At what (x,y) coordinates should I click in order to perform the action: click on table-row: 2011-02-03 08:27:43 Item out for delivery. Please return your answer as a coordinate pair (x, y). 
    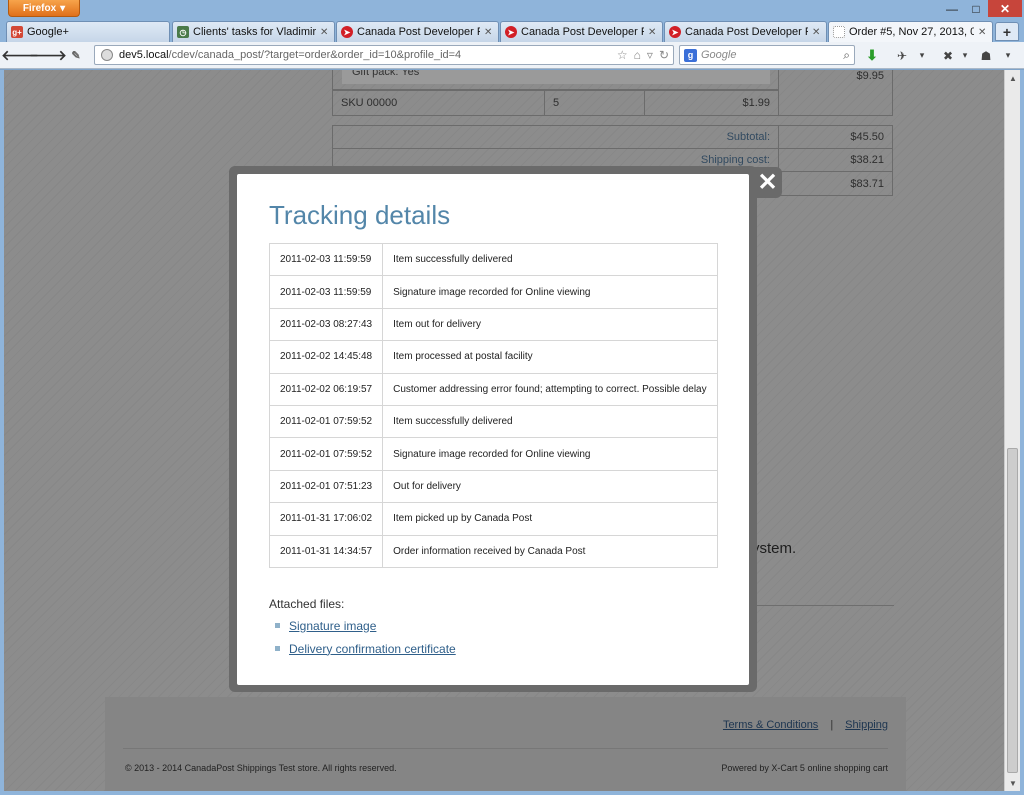
    Looking at the image, I should click on (493, 324).